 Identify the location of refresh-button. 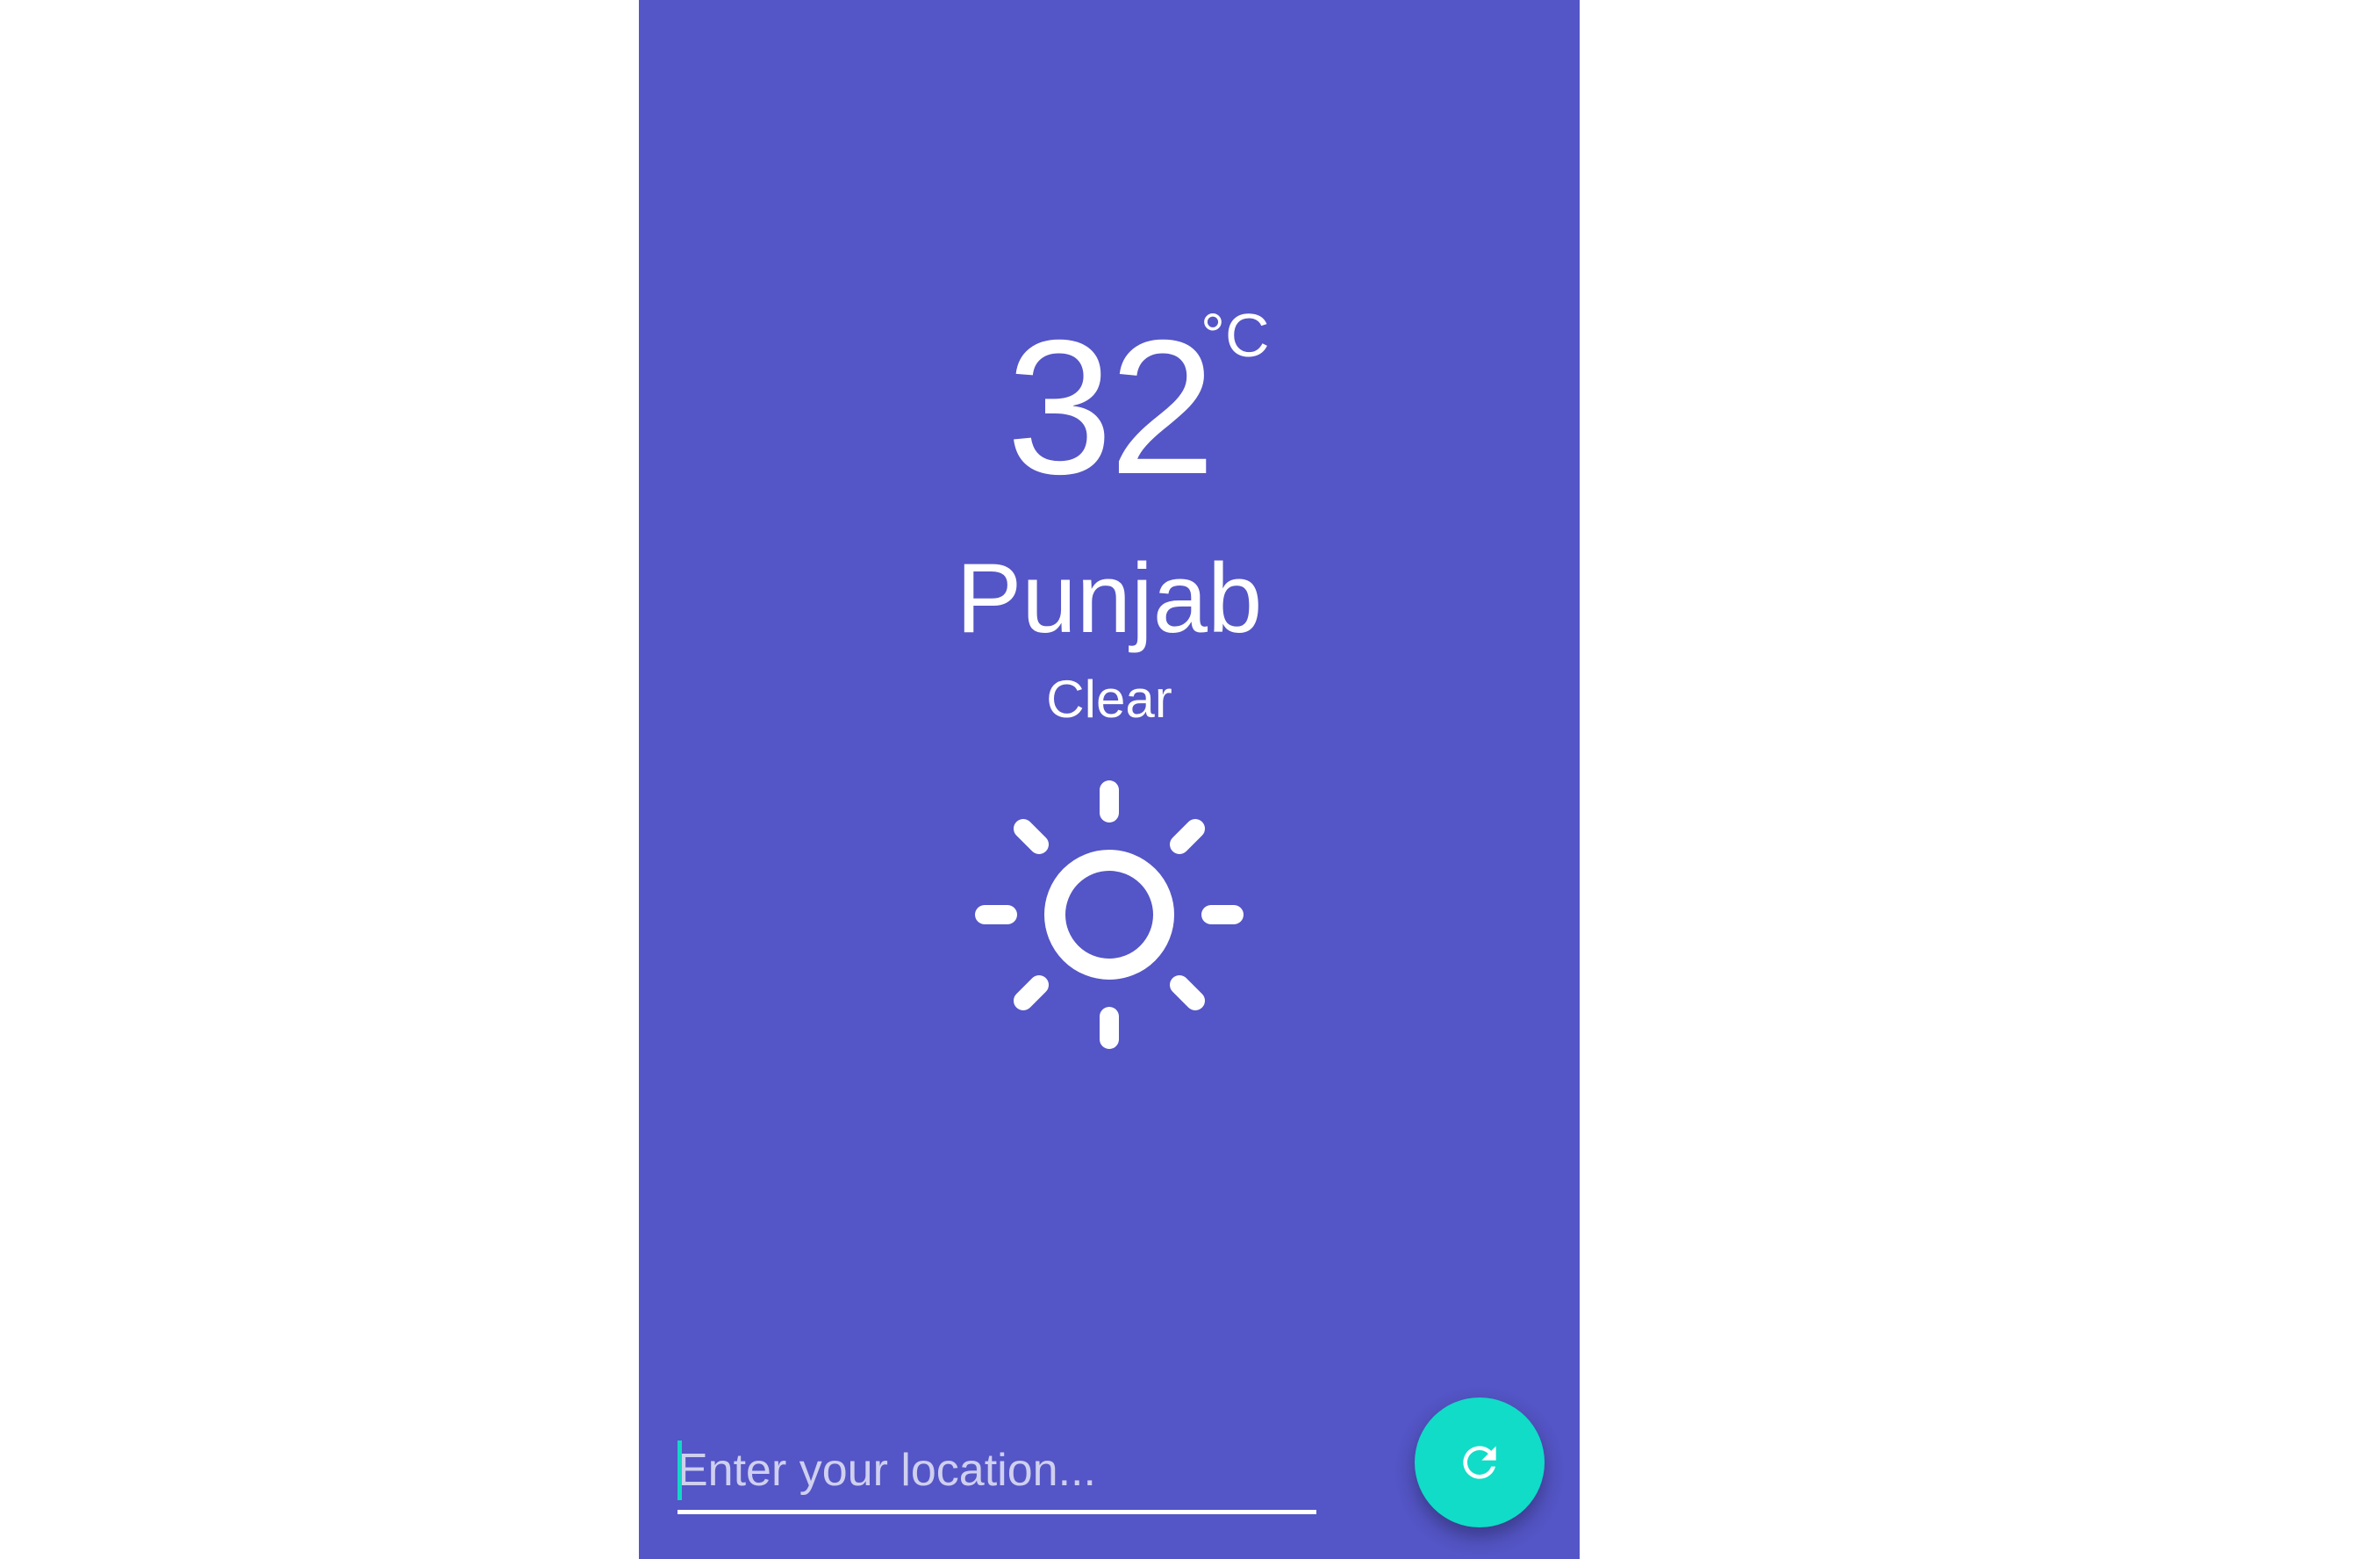
(1480, 1462).